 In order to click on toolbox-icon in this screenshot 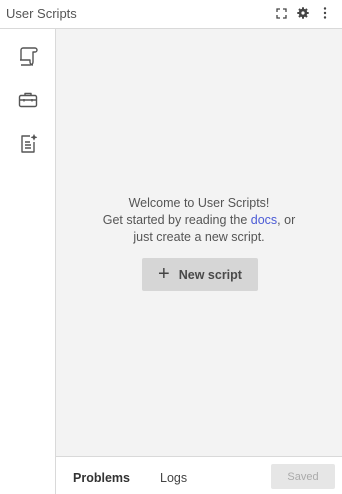, I will do `click(28, 102)`.